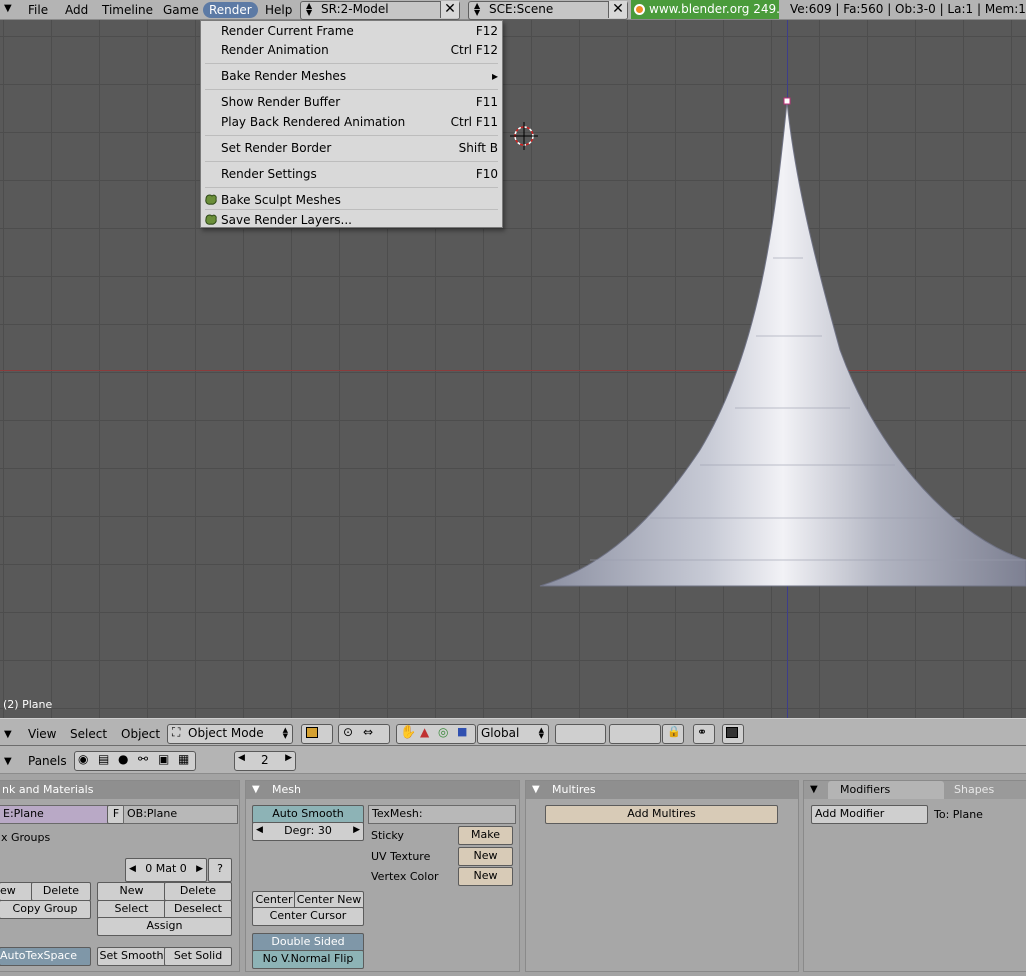  I want to click on manipulator-buttons: ✋ ▲ ◎ ■, so click(436, 734).